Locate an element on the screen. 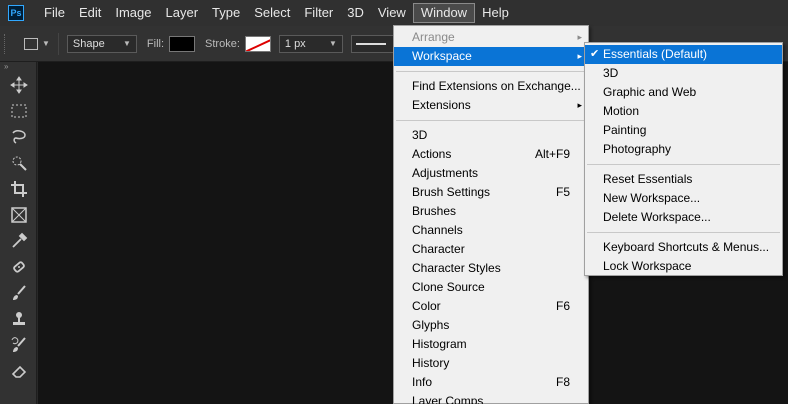 This screenshot has width=788, height=404. frame-icon is located at coordinates (18, 215).